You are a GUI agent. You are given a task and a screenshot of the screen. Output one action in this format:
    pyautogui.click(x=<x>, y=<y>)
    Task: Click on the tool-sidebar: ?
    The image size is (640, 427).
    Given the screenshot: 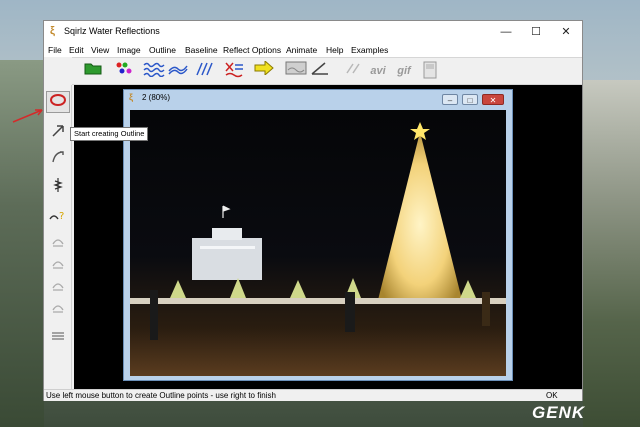 What is the action you would take?
    pyautogui.click(x=58, y=237)
    